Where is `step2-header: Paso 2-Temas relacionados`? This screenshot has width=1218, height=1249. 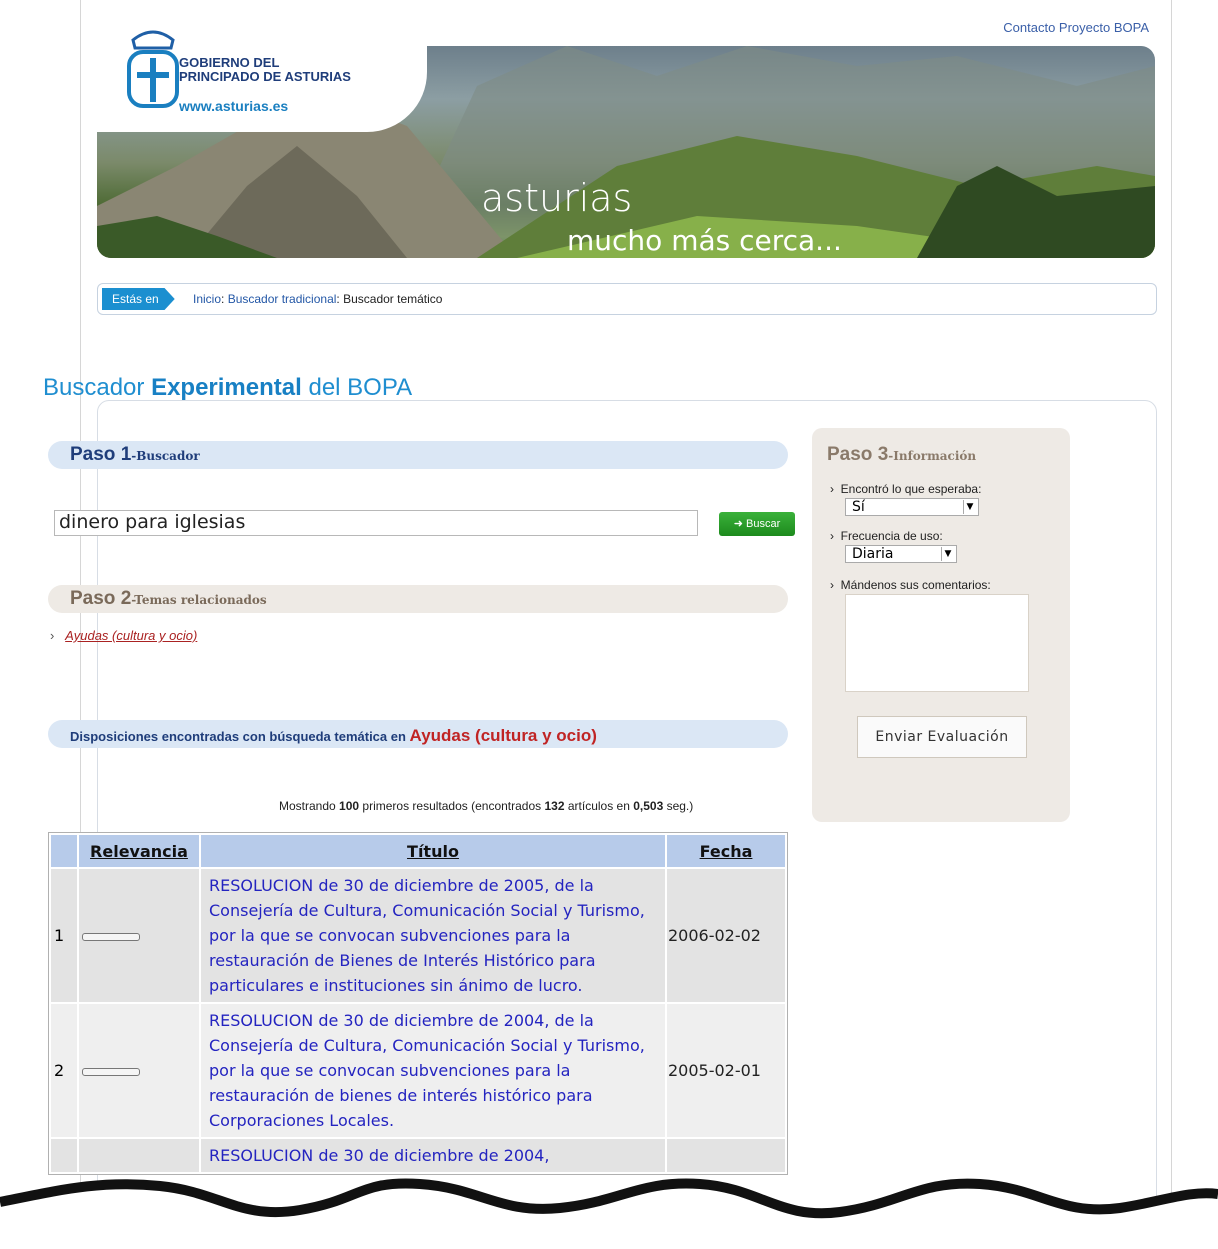
step2-header: Paso 2-Temas relacionados is located at coordinates (418, 599).